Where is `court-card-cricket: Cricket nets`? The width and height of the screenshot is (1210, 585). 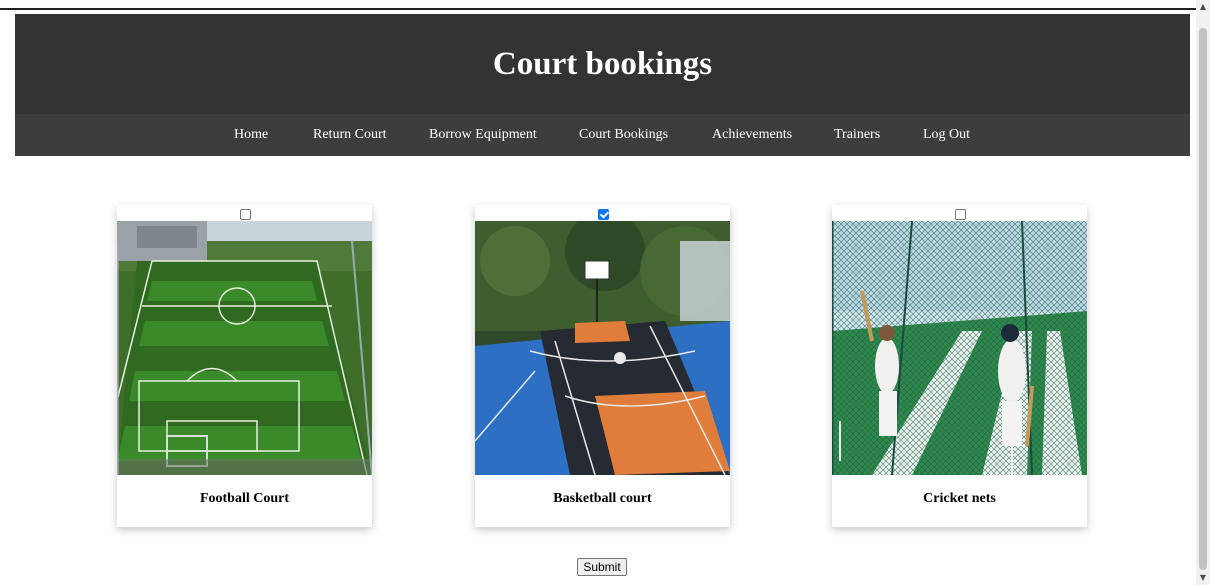
court-card-cricket: Cricket nets is located at coordinates (959, 366).